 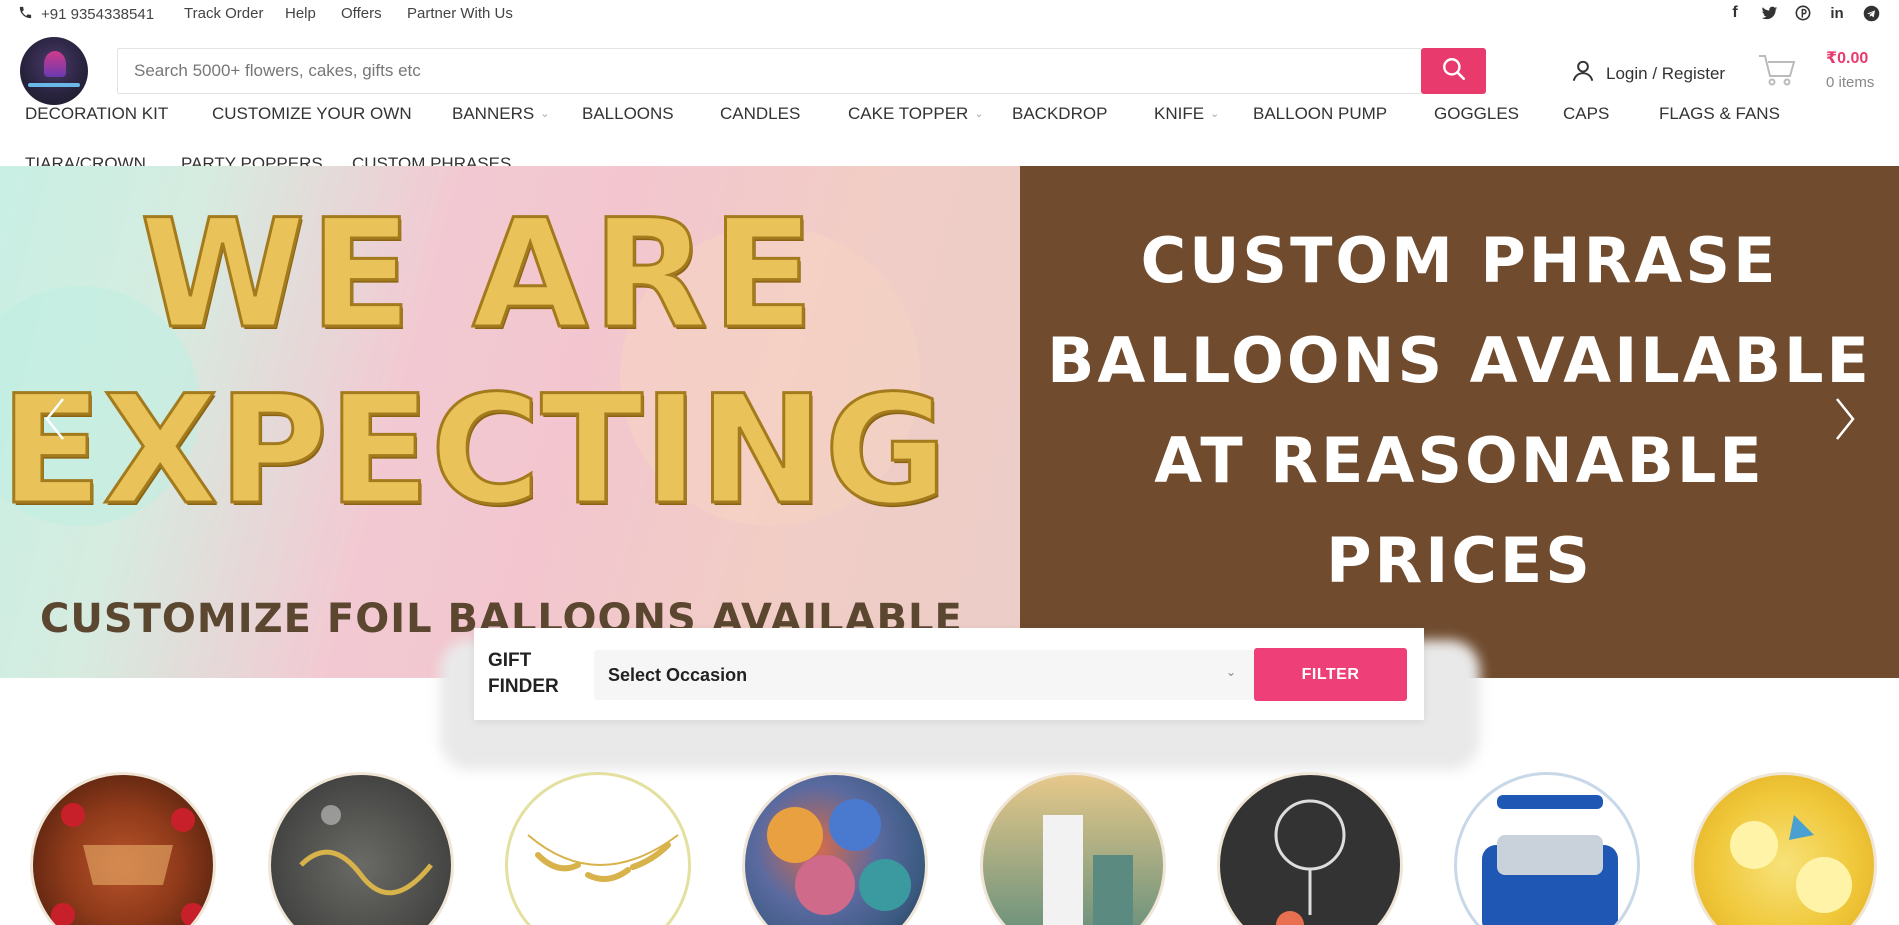 What do you see at coordinates (1847, 58) in the screenshot?
I see `cart-total: ₹0.00` at bounding box center [1847, 58].